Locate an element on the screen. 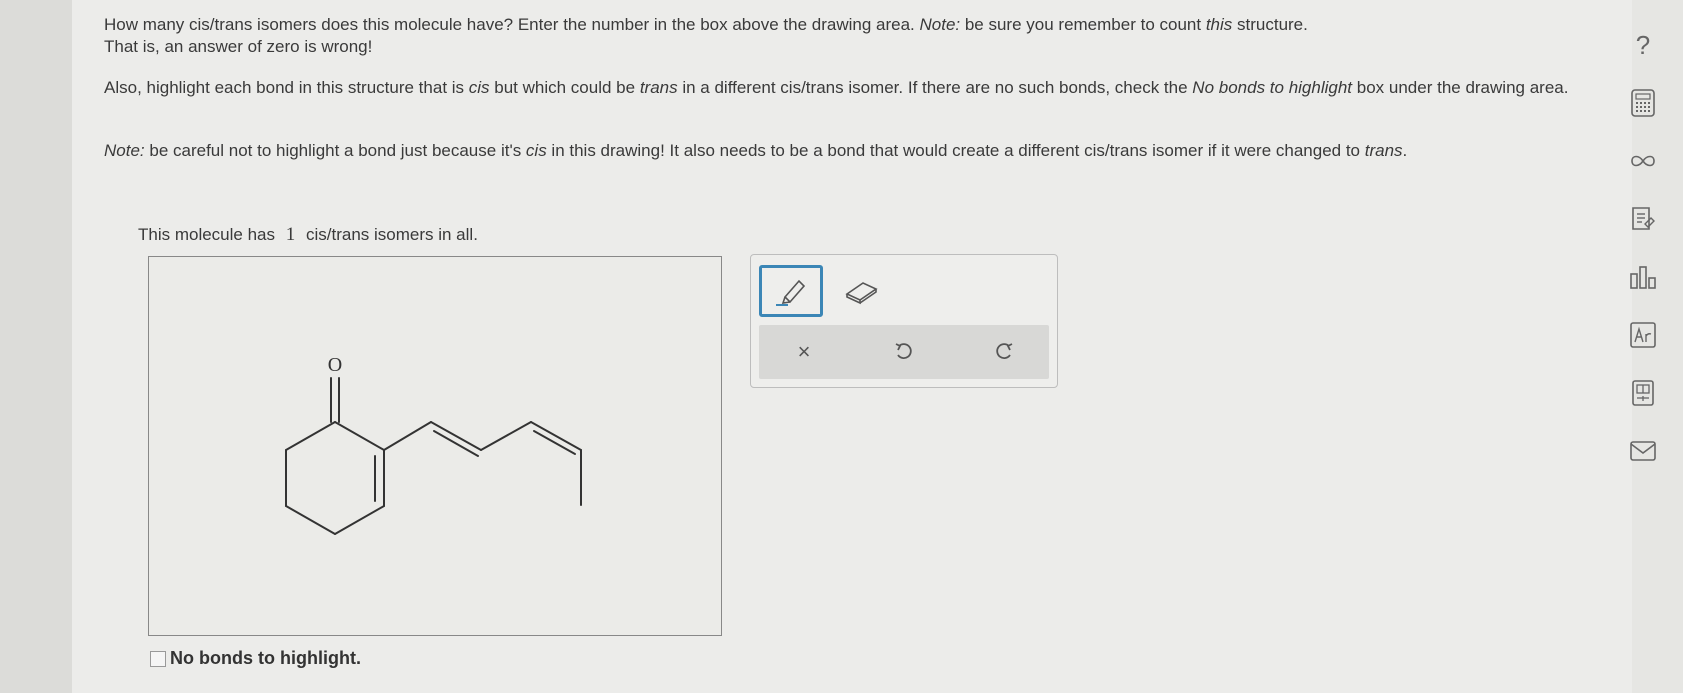 The height and width of the screenshot is (693, 1683). chart-button is located at coordinates (1643, 277).